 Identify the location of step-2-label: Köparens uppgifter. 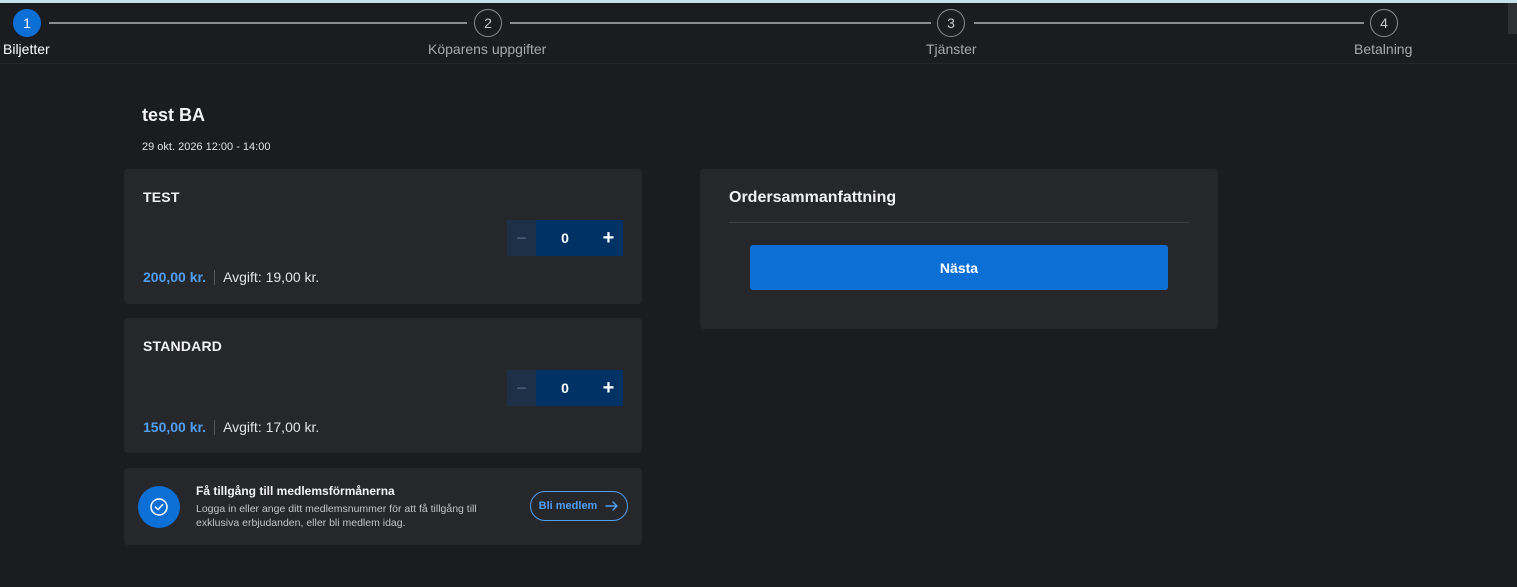
(487, 49).